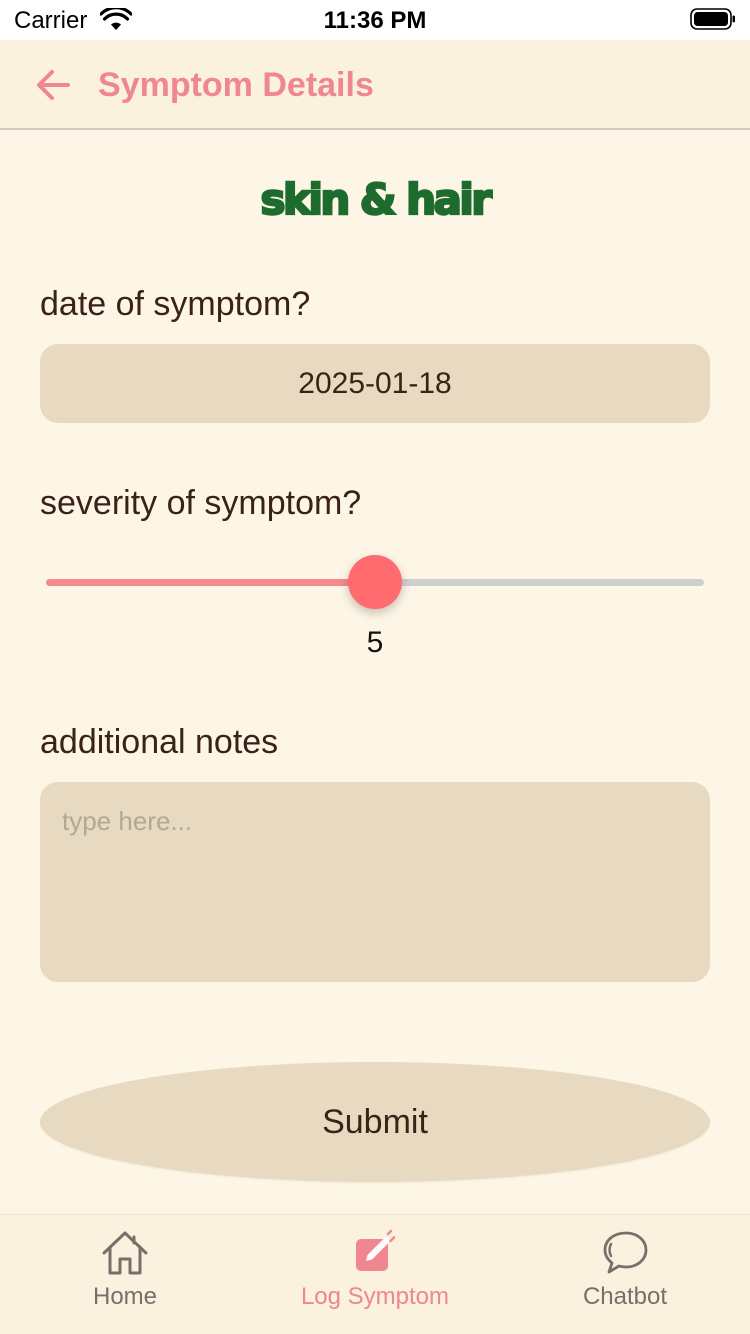 This screenshot has width=750, height=1334. Describe the element at coordinates (712, 19) in the screenshot. I see `battery-icon` at that location.